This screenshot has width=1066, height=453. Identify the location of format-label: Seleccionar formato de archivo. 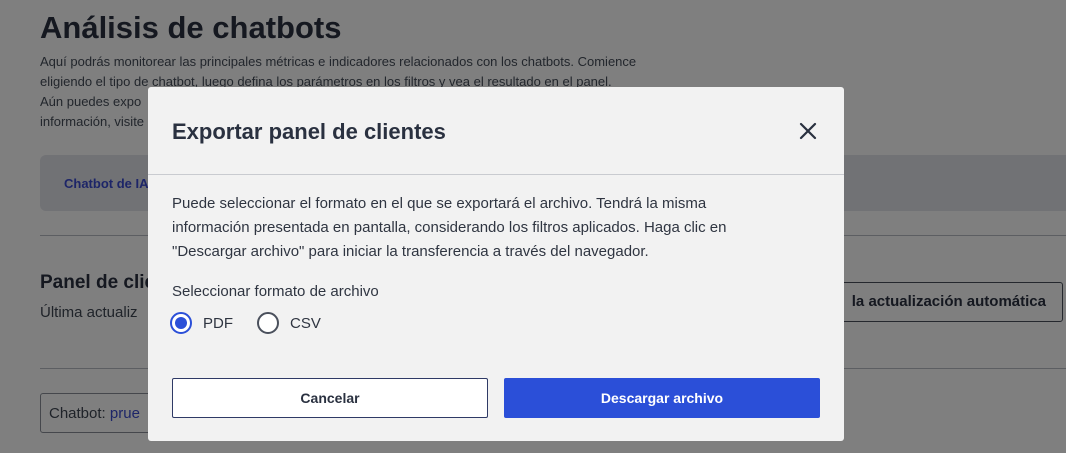
(275, 291).